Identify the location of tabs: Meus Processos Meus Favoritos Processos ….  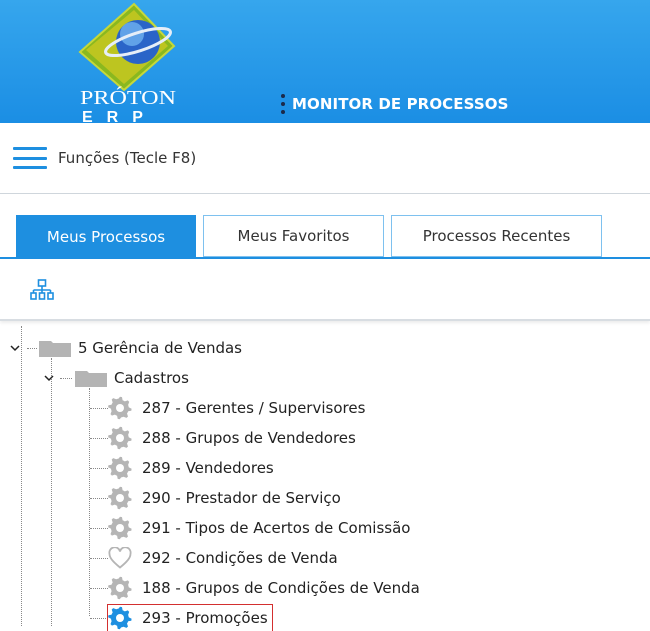
(325, 237).